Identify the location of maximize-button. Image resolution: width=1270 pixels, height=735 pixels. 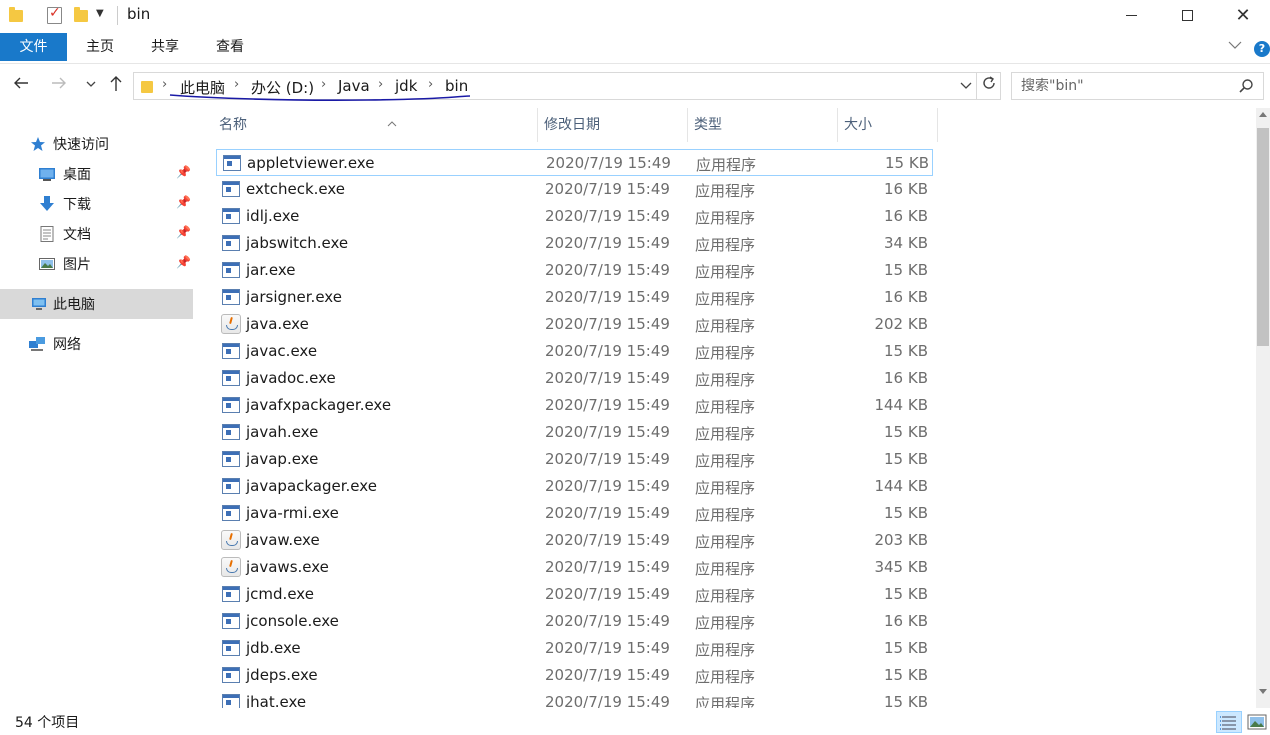
(1187, 15).